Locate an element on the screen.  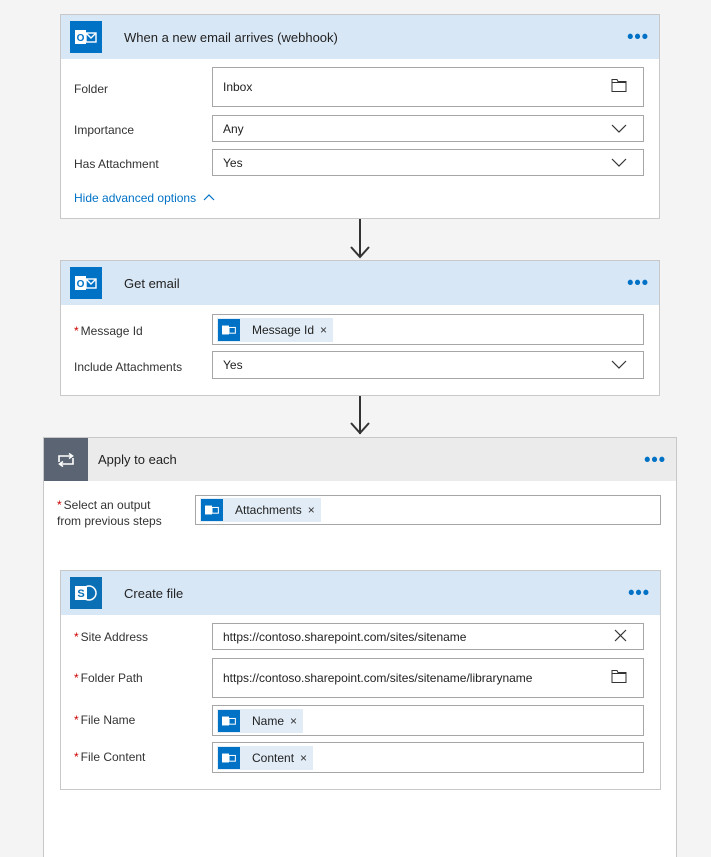
trigger-header: O When a new email arrives (webhook) ••• is located at coordinates (360, 37).